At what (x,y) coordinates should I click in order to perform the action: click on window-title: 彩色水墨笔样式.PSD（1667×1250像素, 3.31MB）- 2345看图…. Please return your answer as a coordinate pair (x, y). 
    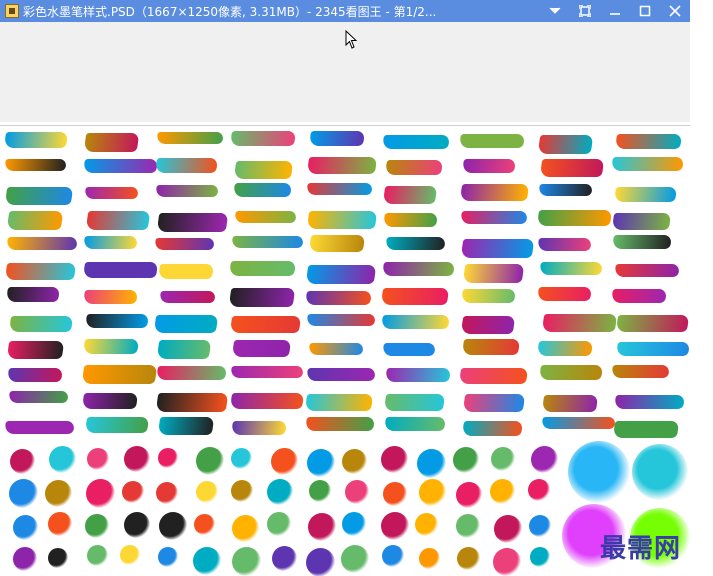
    Looking at the image, I should click on (230, 11).